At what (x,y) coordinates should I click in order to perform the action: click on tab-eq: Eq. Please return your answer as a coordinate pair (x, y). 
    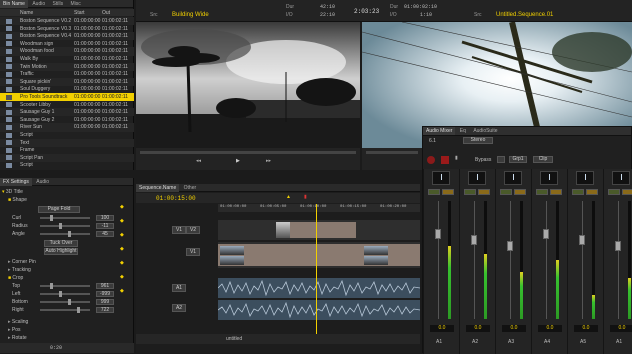
    Looking at the image, I should click on (463, 131).